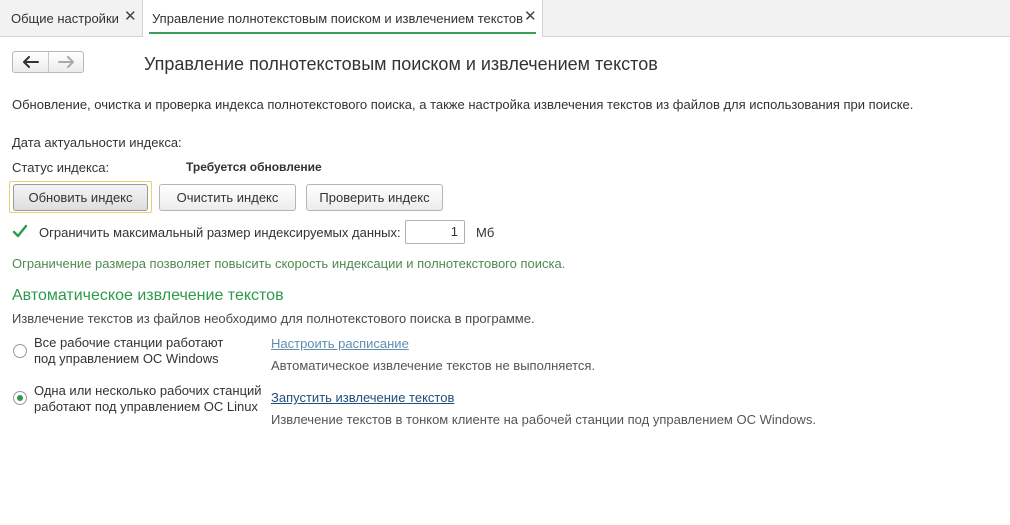  I want to click on start-extraction-link: Запустить извлечение текстов, so click(362, 397).